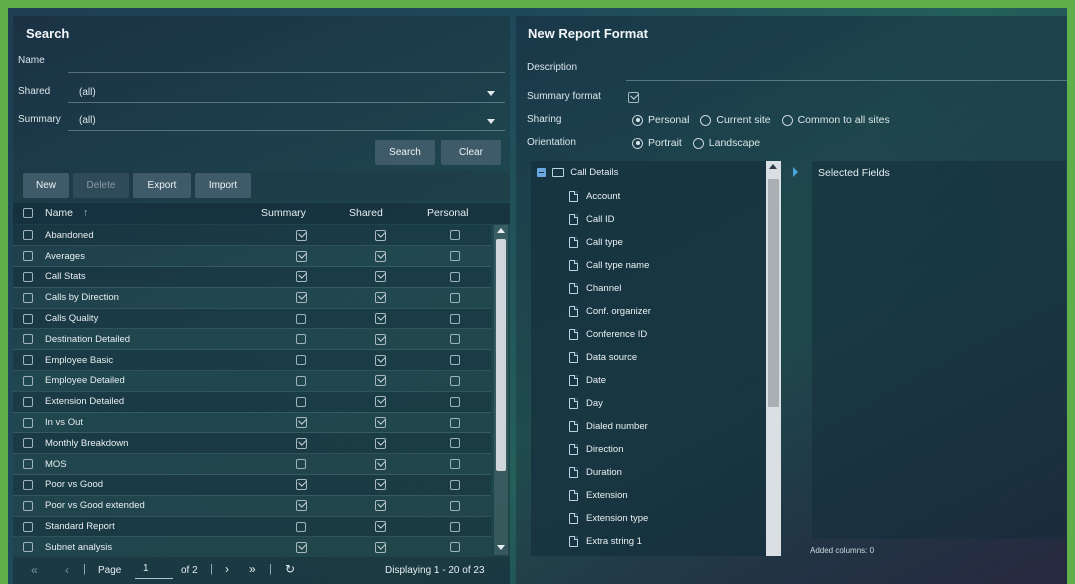  I want to click on last-page-icon: », so click(252, 569).